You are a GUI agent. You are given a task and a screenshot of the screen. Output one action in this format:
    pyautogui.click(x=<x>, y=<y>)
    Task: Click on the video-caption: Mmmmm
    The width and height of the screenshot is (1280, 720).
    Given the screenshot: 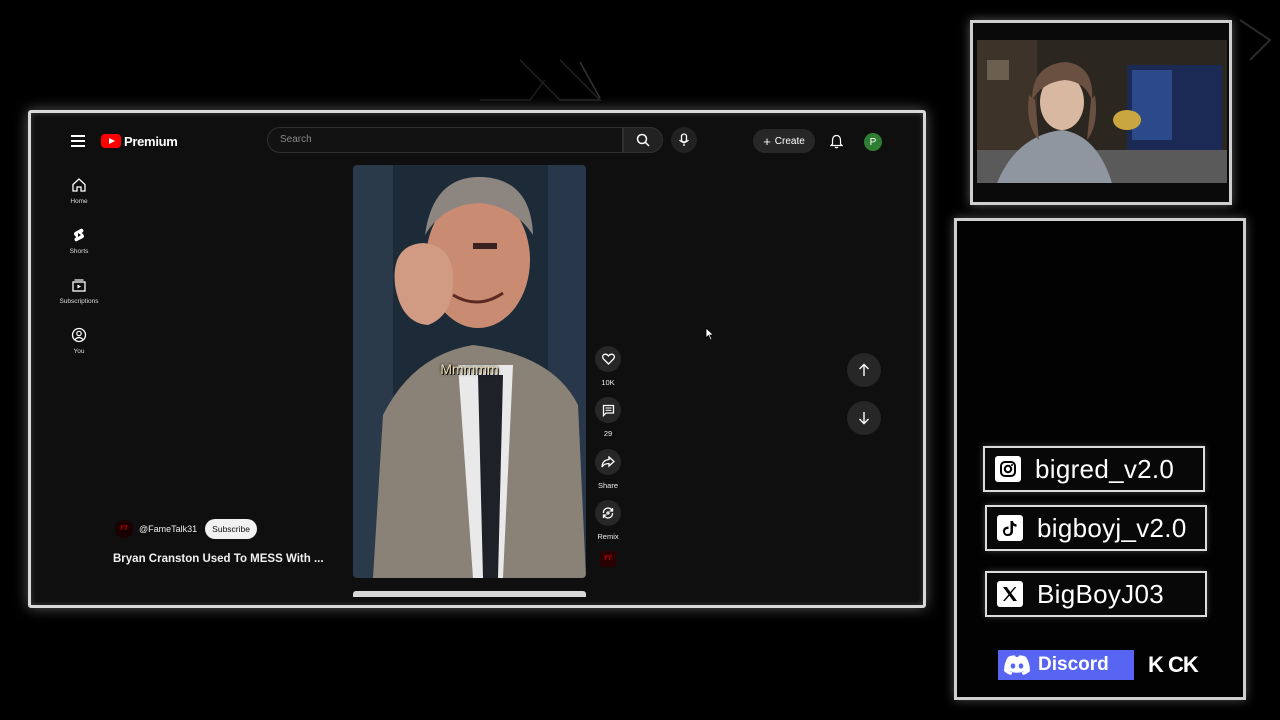 What is the action you would take?
    pyautogui.click(x=469, y=369)
    